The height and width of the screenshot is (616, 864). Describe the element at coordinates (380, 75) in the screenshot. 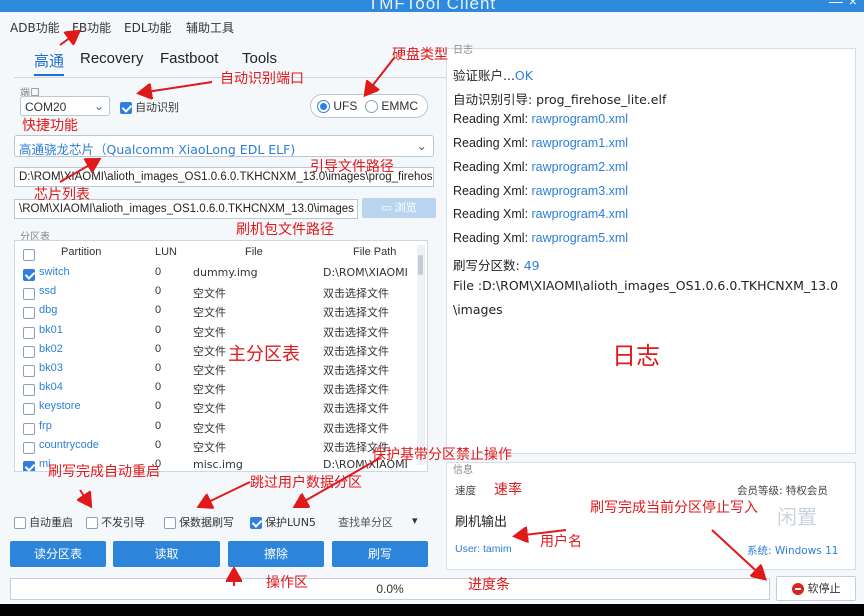

I see `arrow-disk-type` at that location.